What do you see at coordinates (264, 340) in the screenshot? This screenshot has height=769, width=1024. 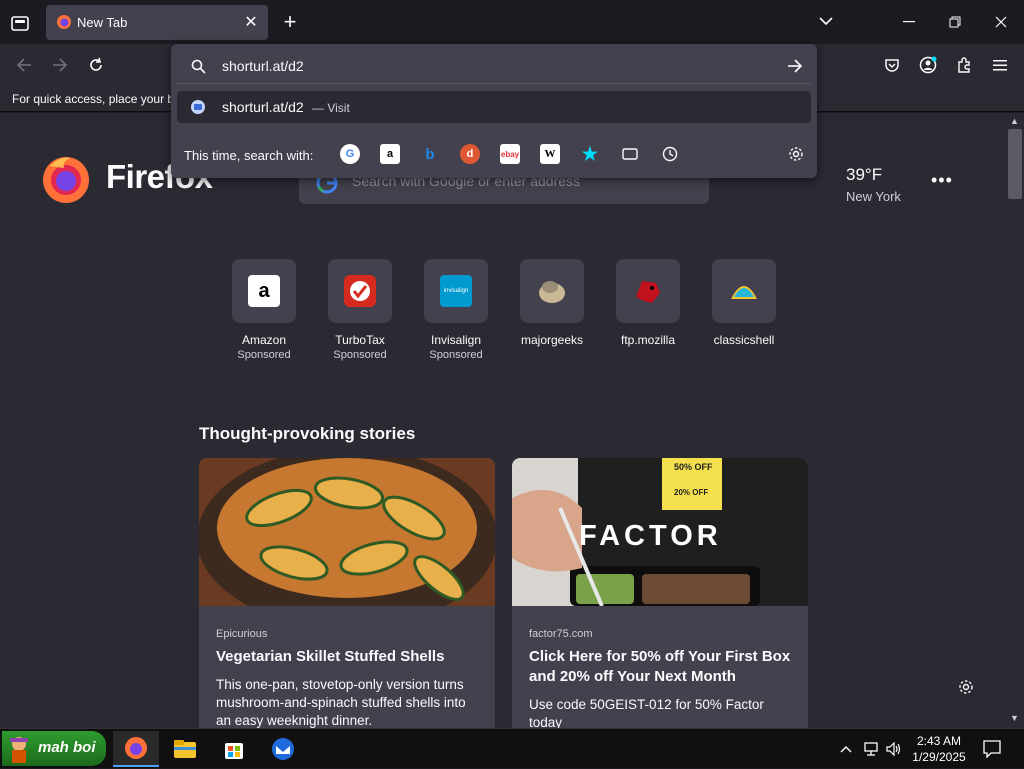 I see `shortcut-label: Amazon` at bounding box center [264, 340].